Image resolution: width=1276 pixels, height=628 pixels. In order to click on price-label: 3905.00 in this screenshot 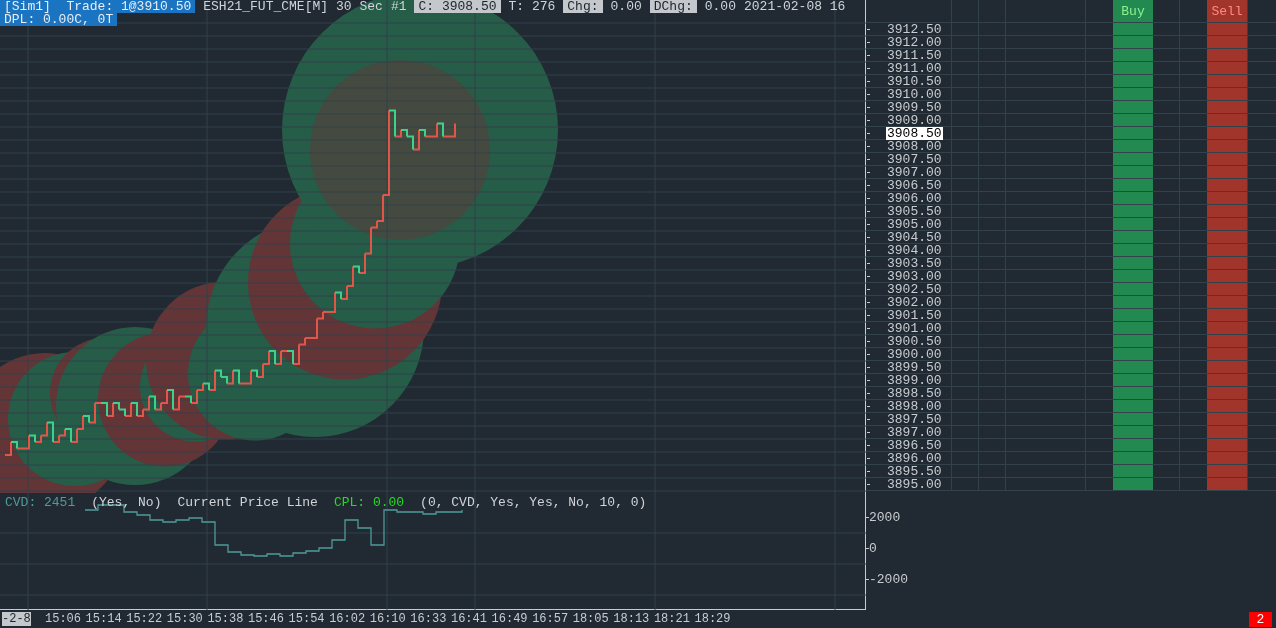, I will do `click(914, 224)`.